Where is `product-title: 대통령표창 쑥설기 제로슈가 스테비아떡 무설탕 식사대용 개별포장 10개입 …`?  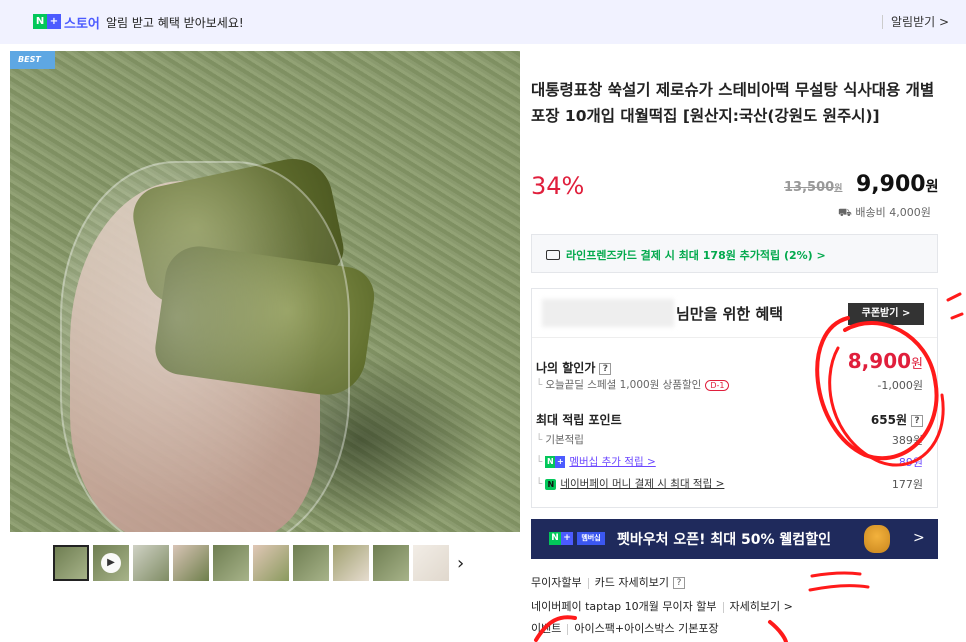
product-title: 대통령표창 쑥설기 제로슈가 스테비아떡 무설탕 식사대용 개별포장 10개입 … is located at coordinates (733, 103).